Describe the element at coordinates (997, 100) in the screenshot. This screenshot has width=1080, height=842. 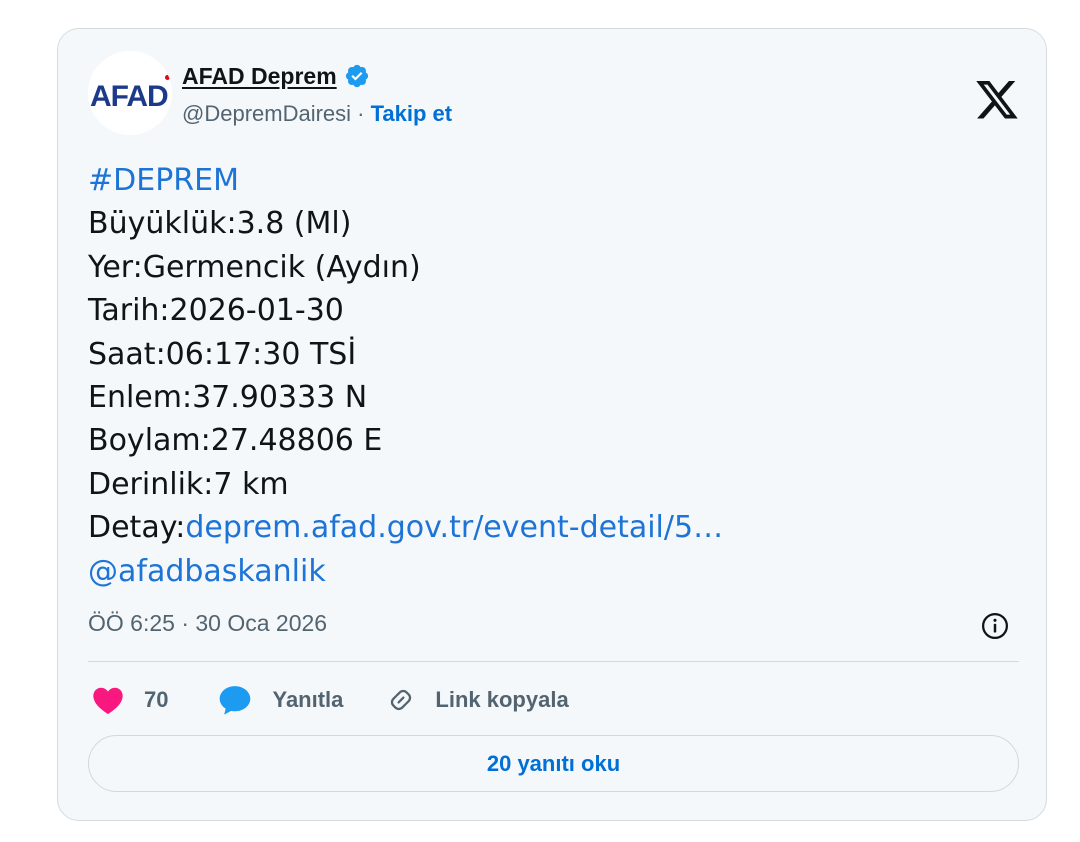
I see `x-logo-icon` at that location.